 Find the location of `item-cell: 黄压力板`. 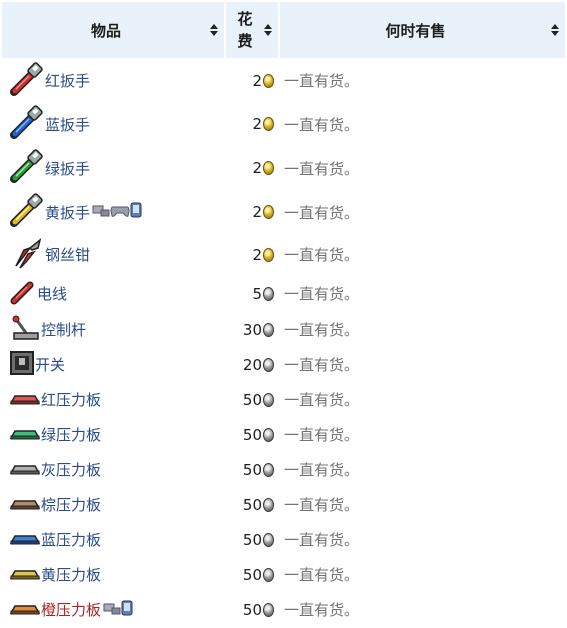

item-cell: 黄压力板 is located at coordinates (113, 574).